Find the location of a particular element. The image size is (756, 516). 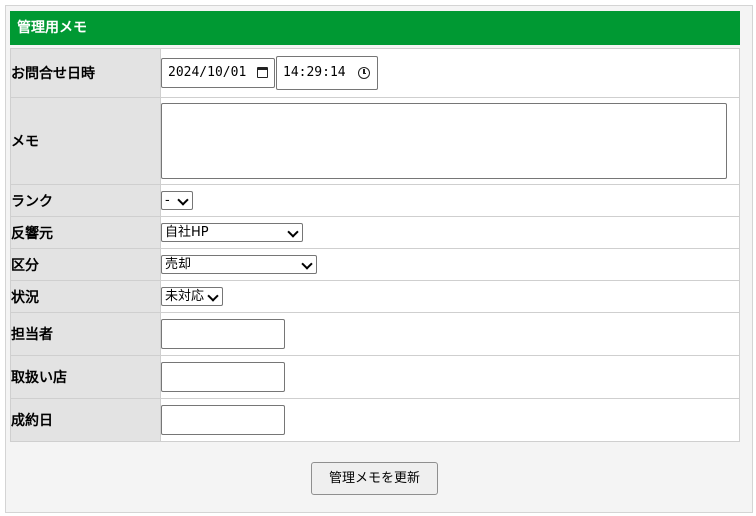

row-status: 状況 未対応 is located at coordinates (375, 296).